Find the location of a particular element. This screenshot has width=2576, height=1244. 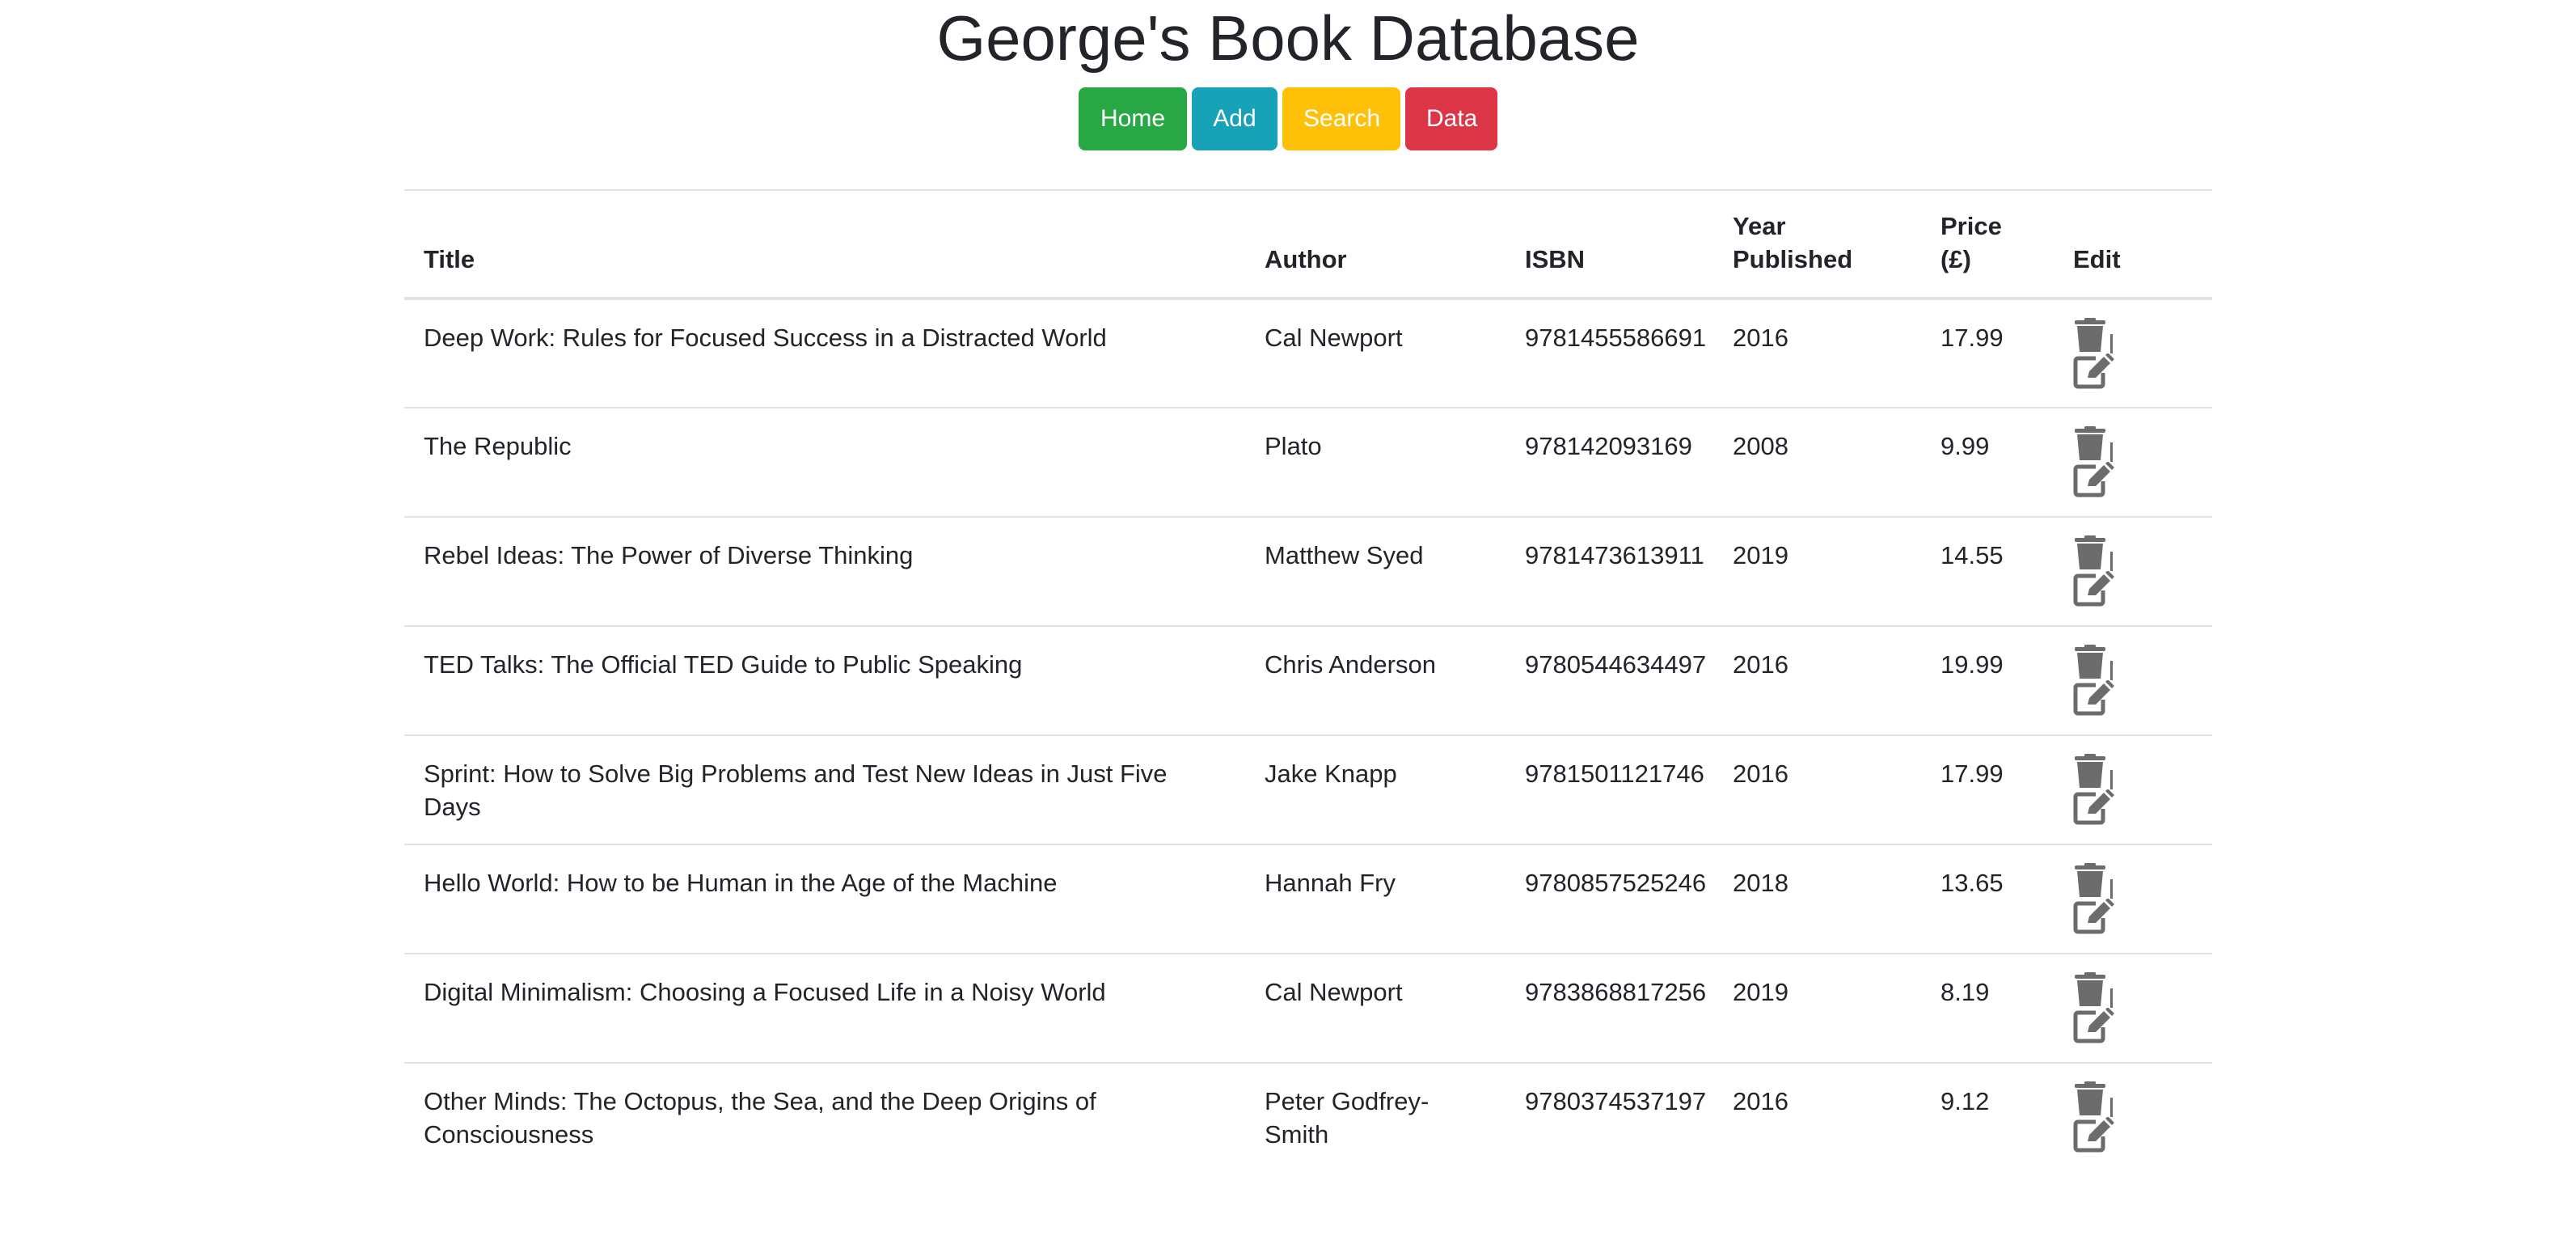

cell-price: 9.12 is located at coordinates (1965, 1101).